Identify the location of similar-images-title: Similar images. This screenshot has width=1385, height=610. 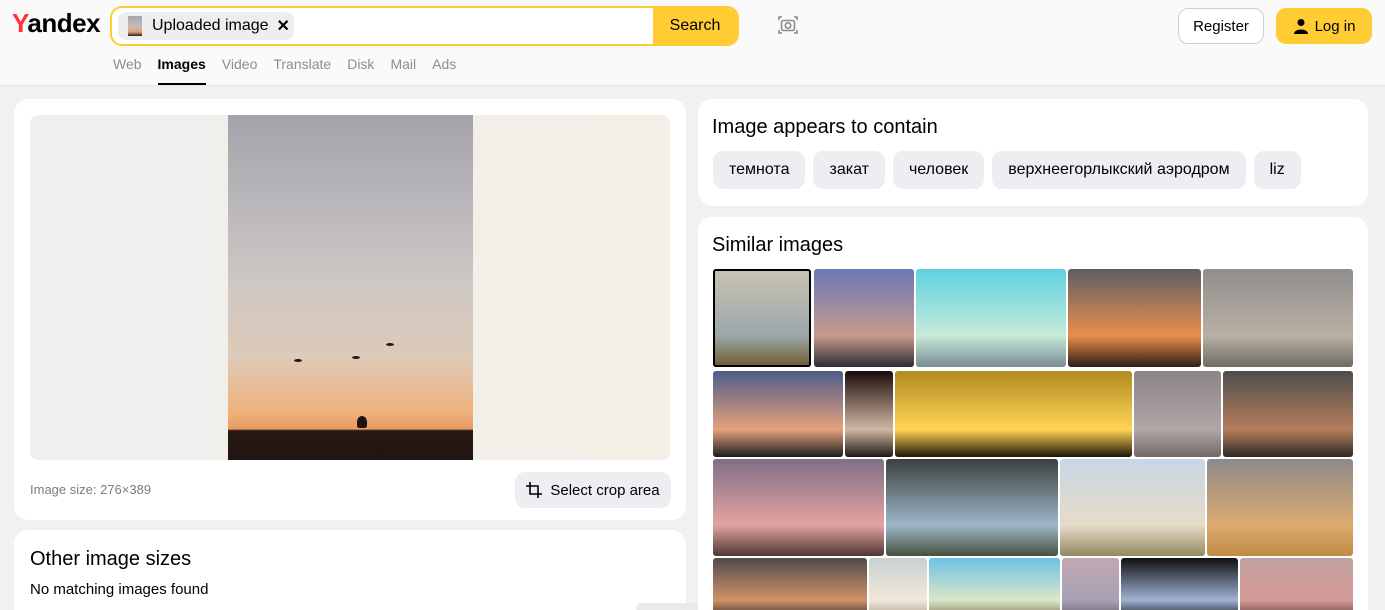
(778, 245).